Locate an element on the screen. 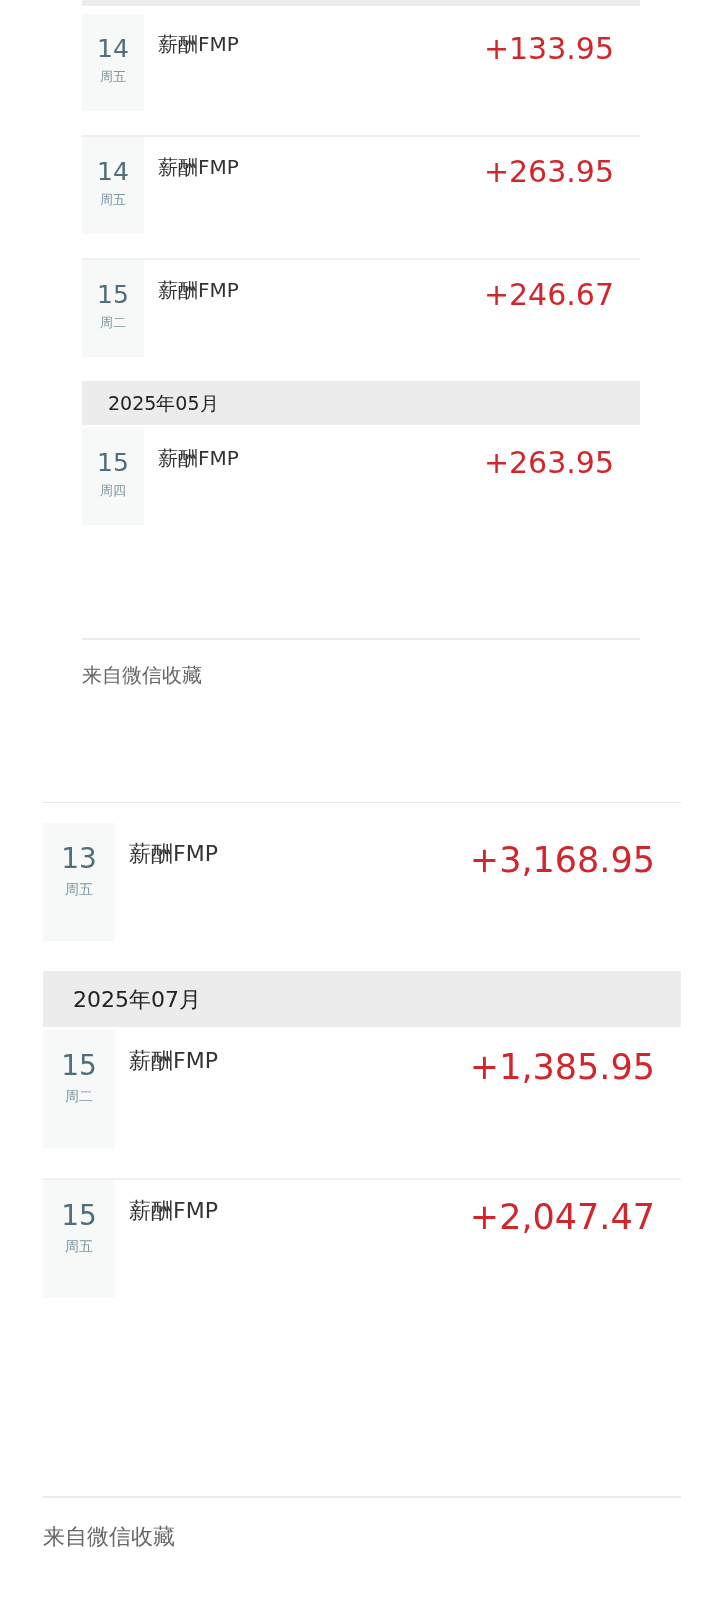 The height and width of the screenshot is (1600, 724). transaction-amount: +1,385.95 is located at coordinates (562, 1069).